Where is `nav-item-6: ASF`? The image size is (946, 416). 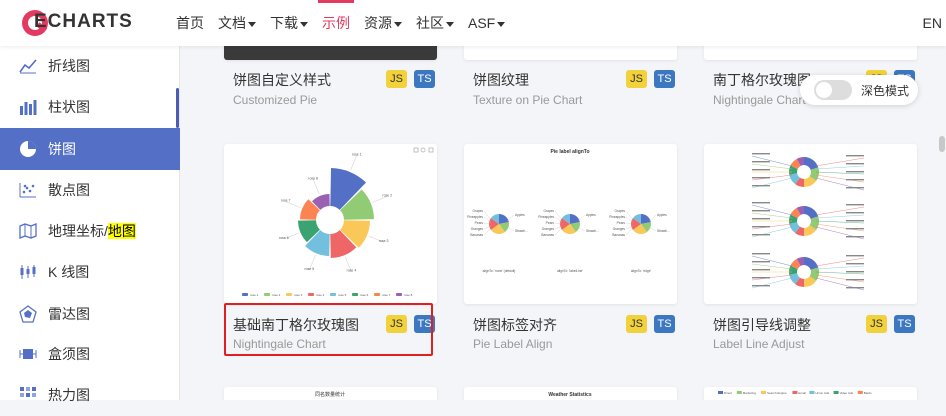
nav-item-6: ASF is located at coordinates (486, 23).